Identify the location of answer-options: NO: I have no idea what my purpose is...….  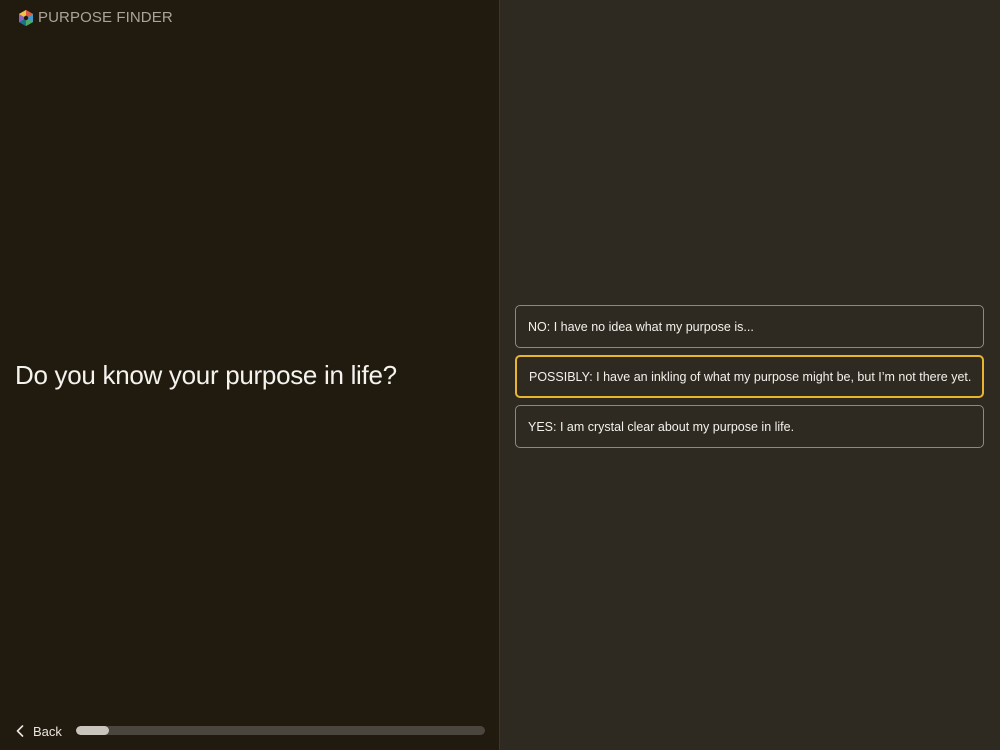
(749, 376).